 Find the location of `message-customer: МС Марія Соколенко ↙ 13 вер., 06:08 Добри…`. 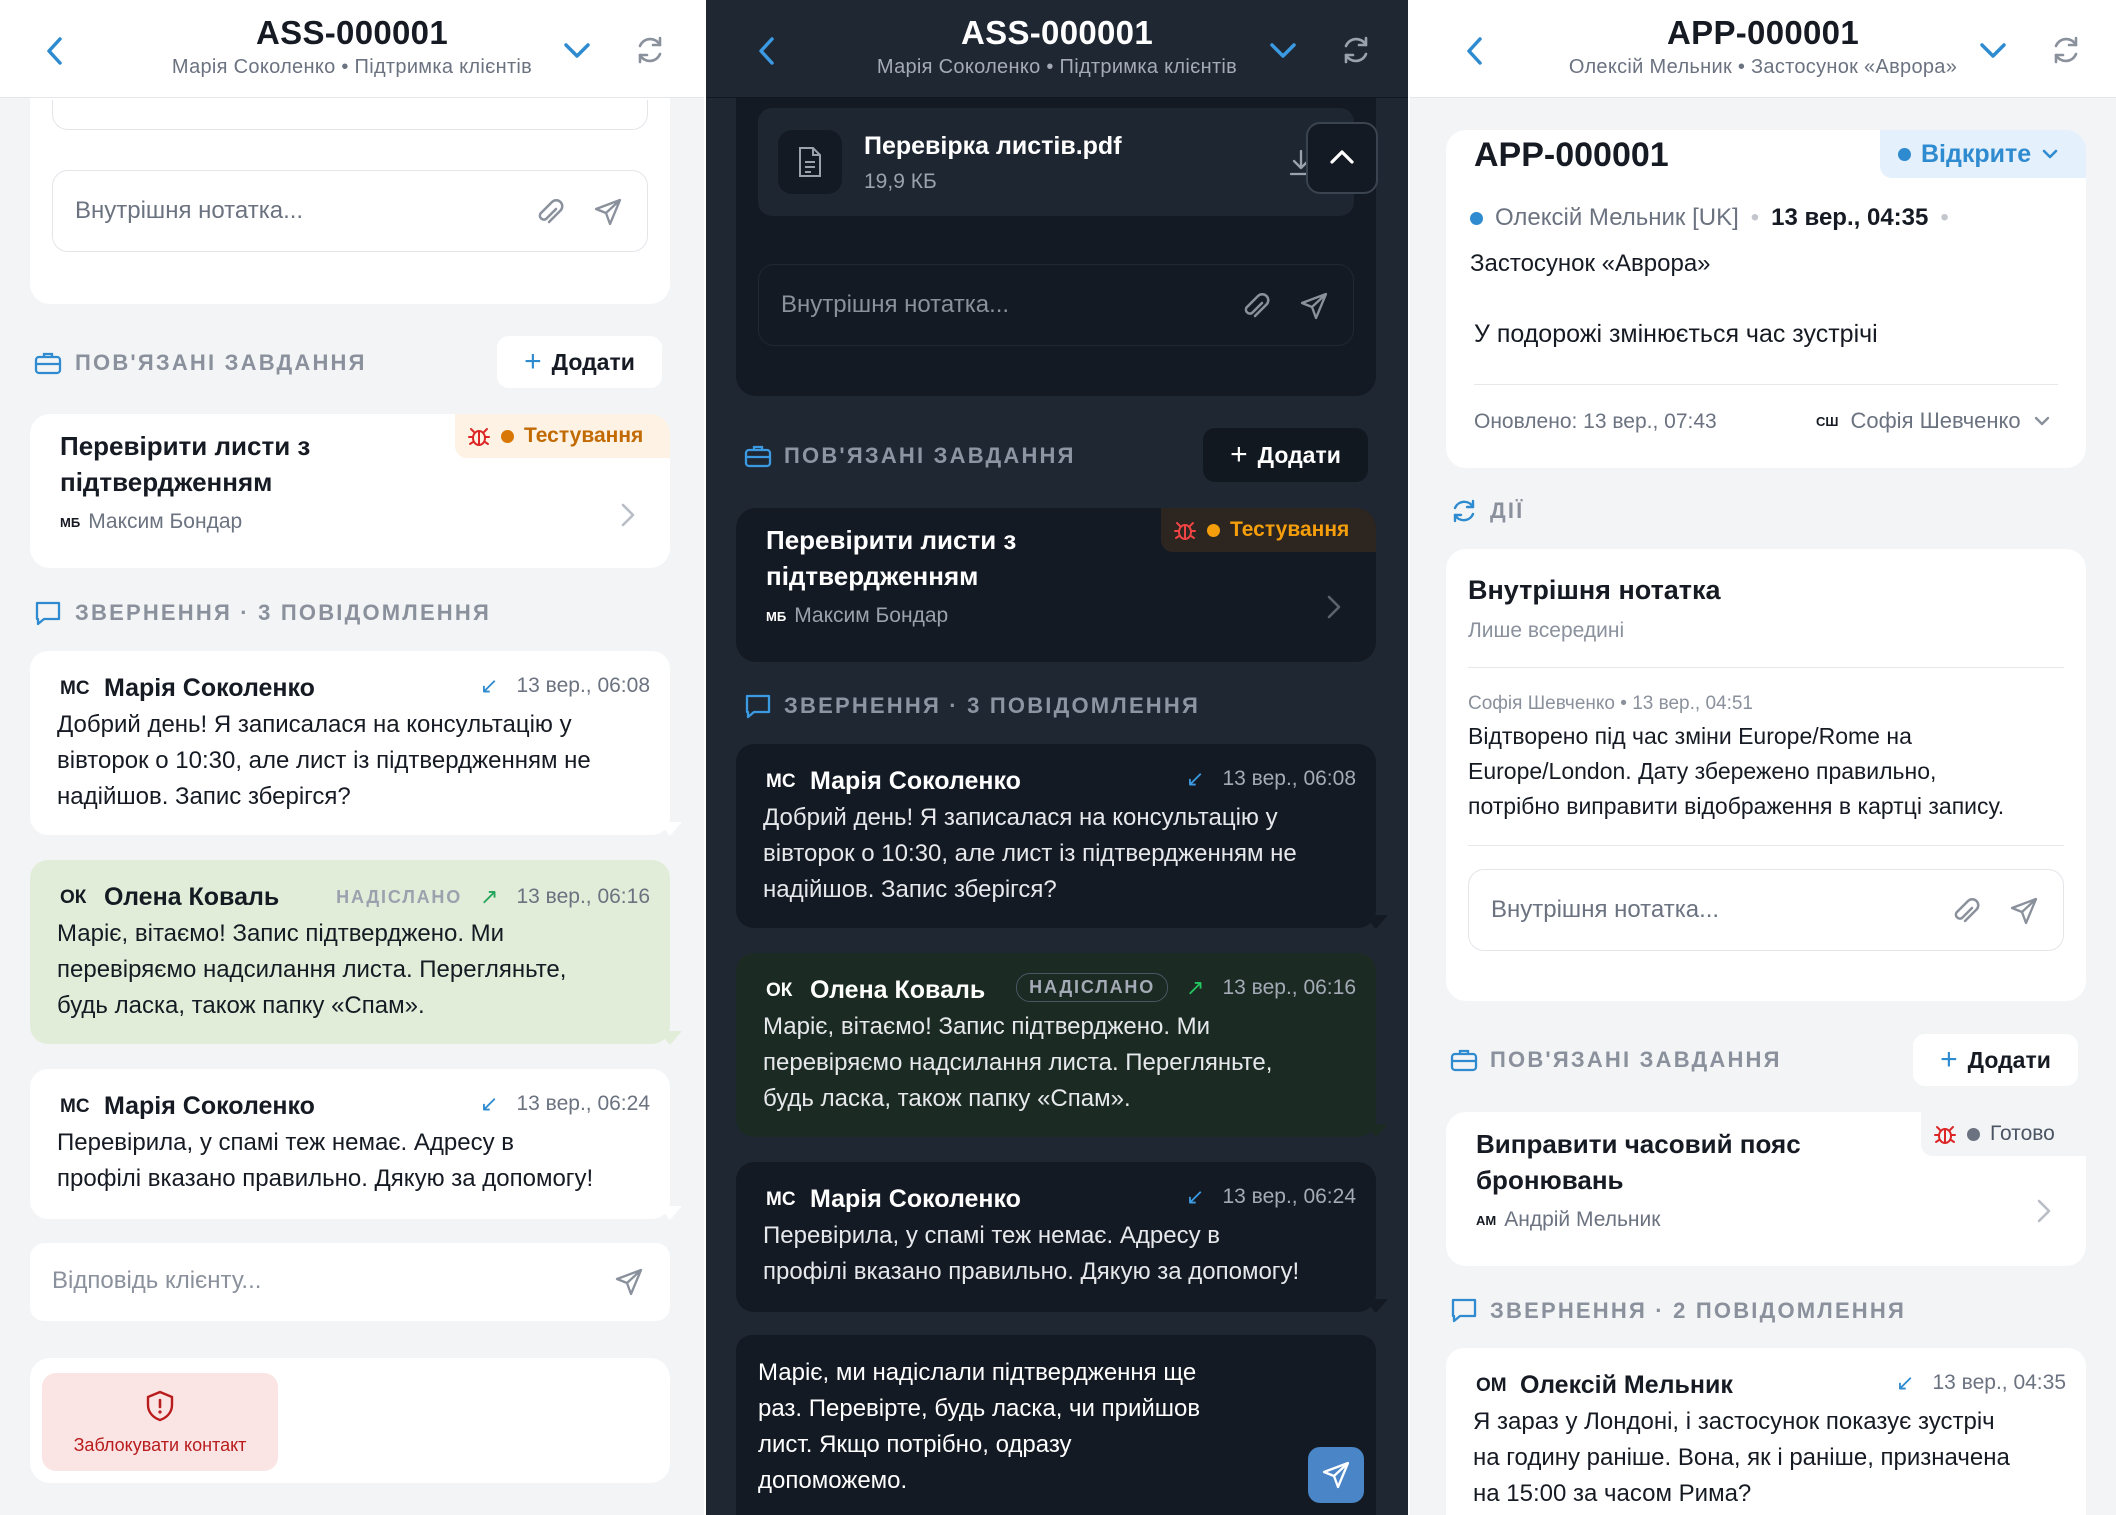

message-customer: МС Марія Соколенко ↙ 13 вер., 06:08 Добри… is located at coordinates (1056, 836).